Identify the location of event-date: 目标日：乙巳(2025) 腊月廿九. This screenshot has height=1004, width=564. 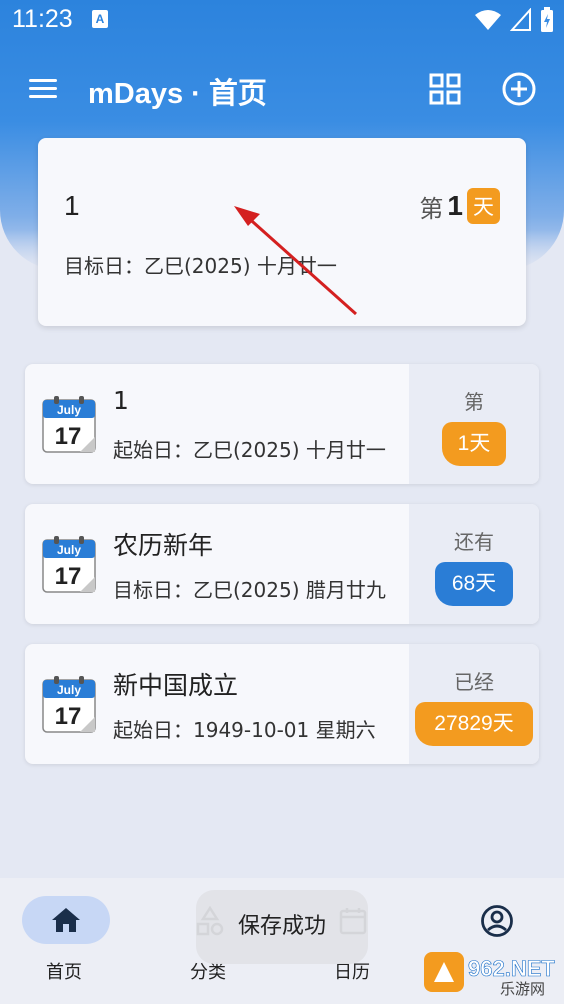
(249, 590).